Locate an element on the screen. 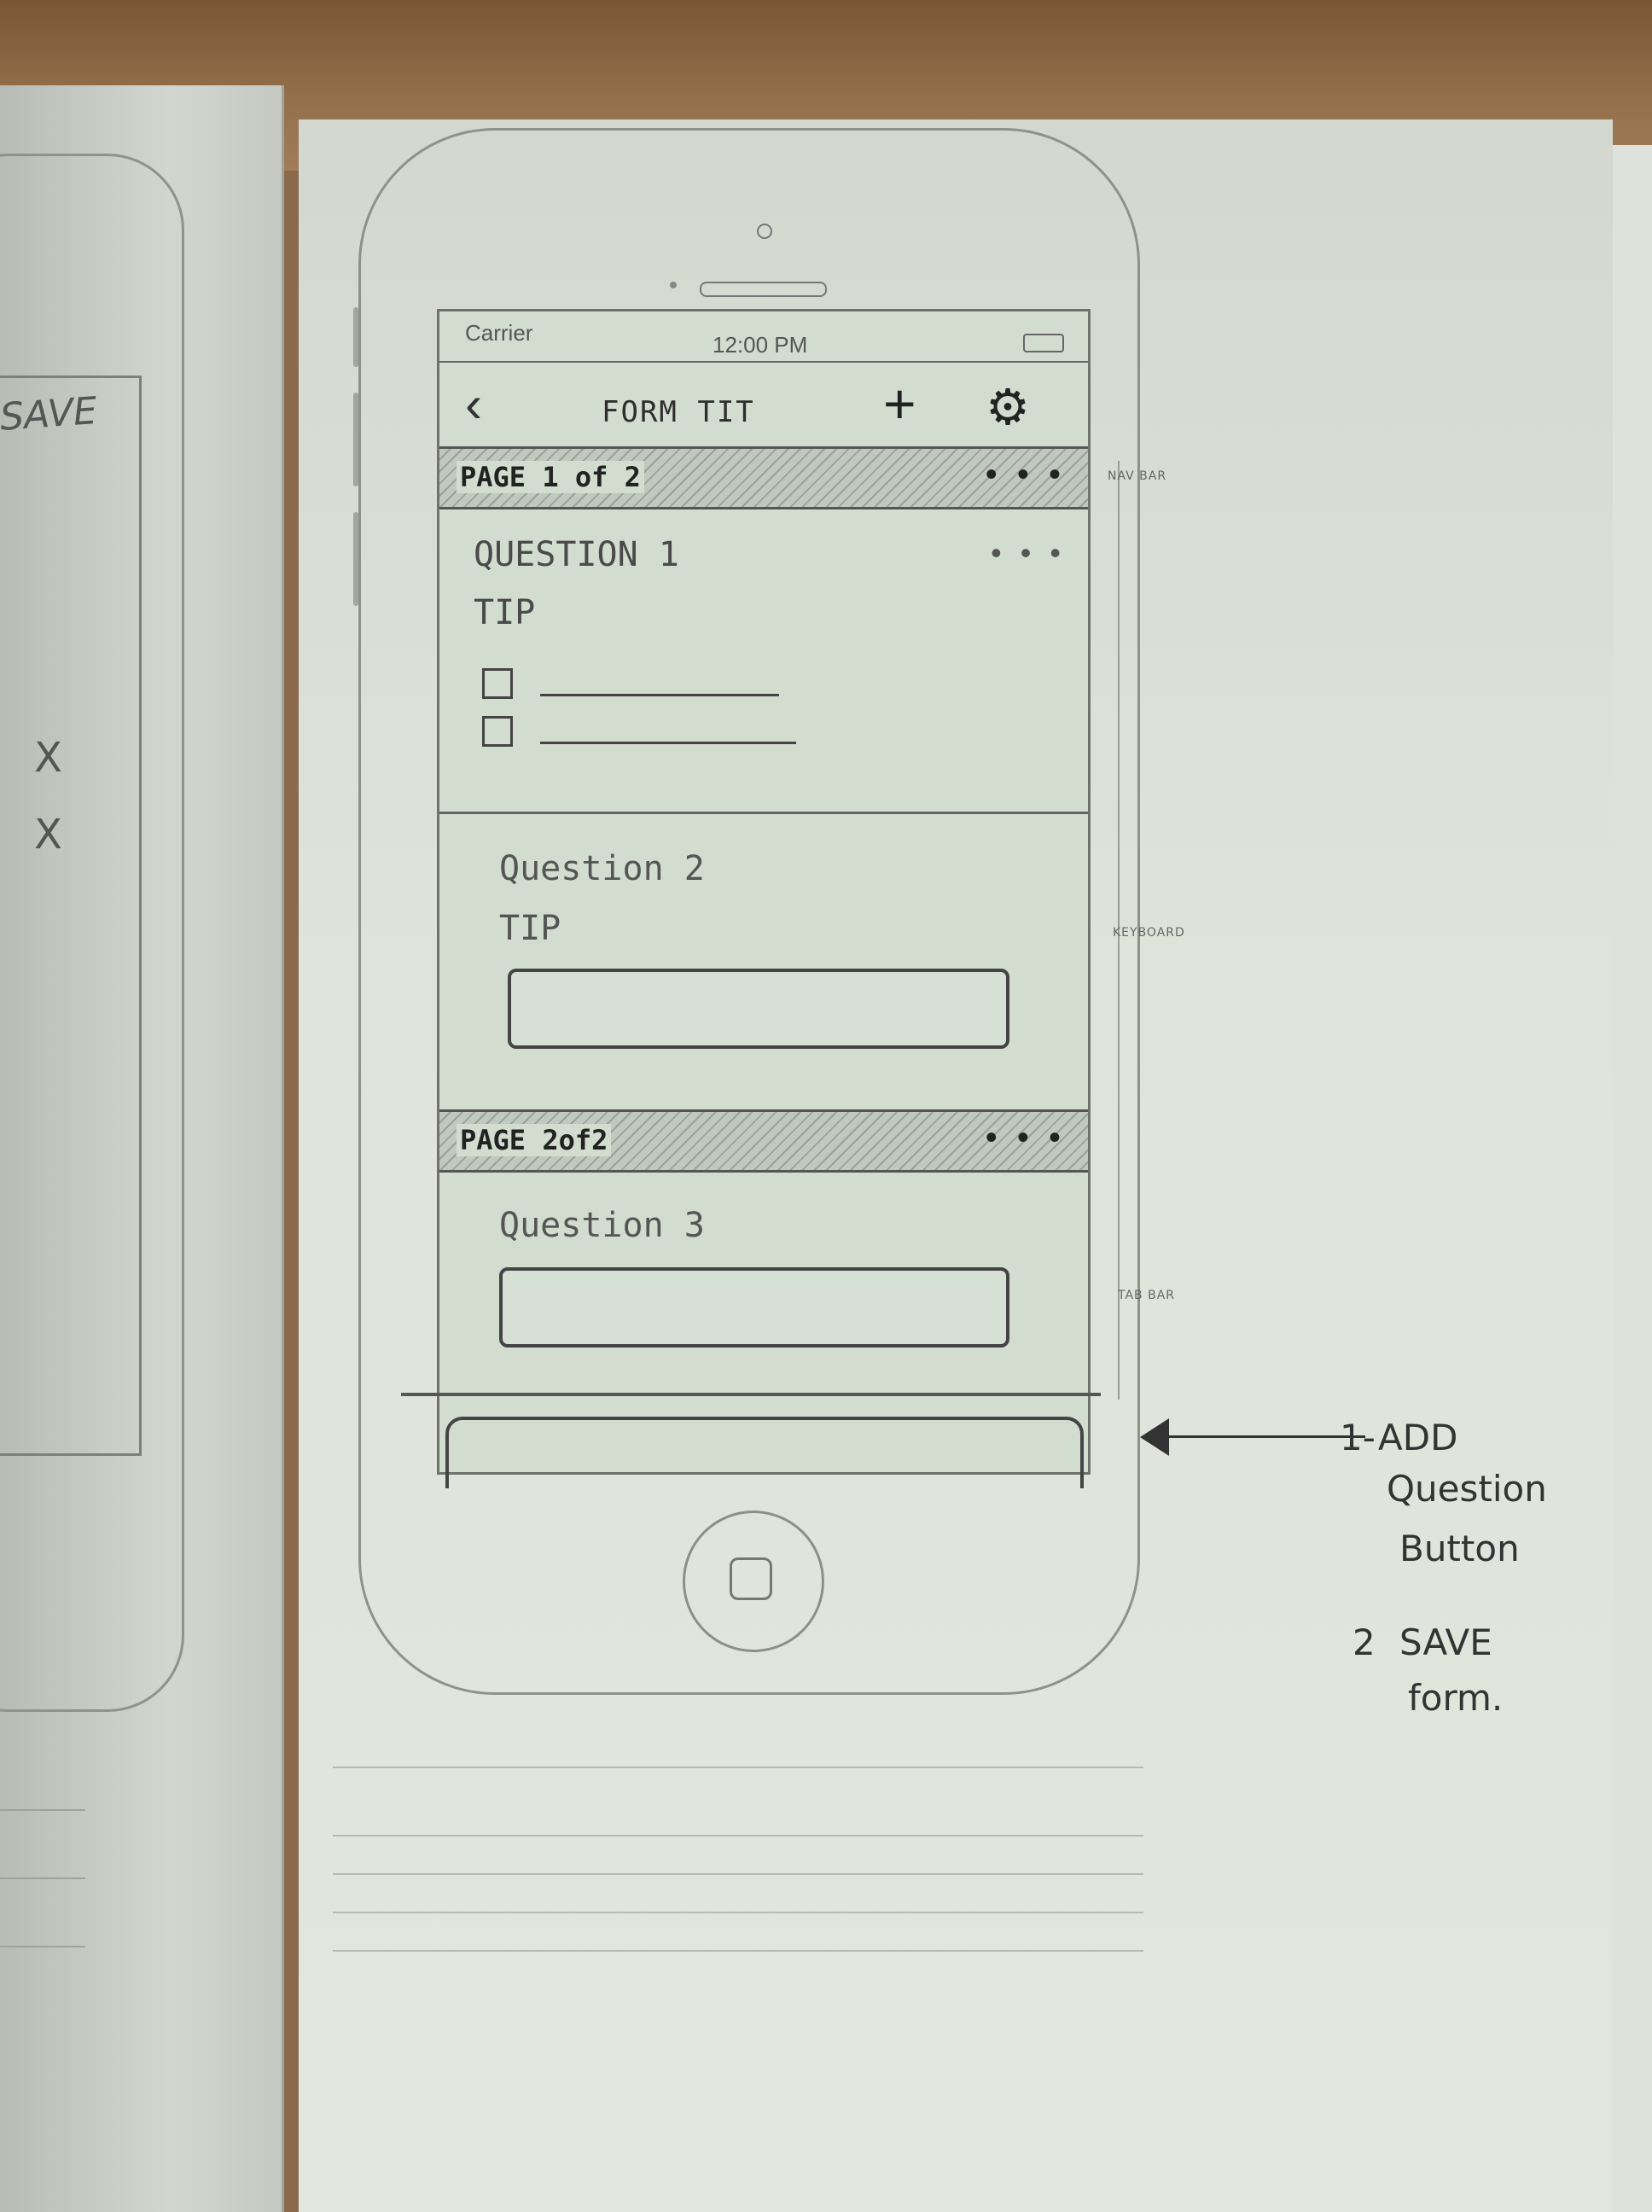  front-camera is located at coordinates (764, 231).